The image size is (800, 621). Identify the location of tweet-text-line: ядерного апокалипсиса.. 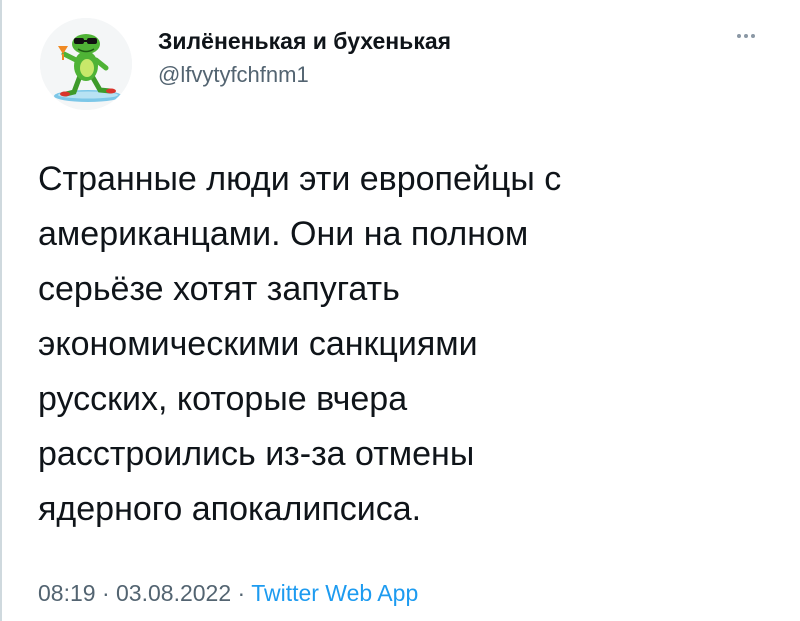
(230, 509).